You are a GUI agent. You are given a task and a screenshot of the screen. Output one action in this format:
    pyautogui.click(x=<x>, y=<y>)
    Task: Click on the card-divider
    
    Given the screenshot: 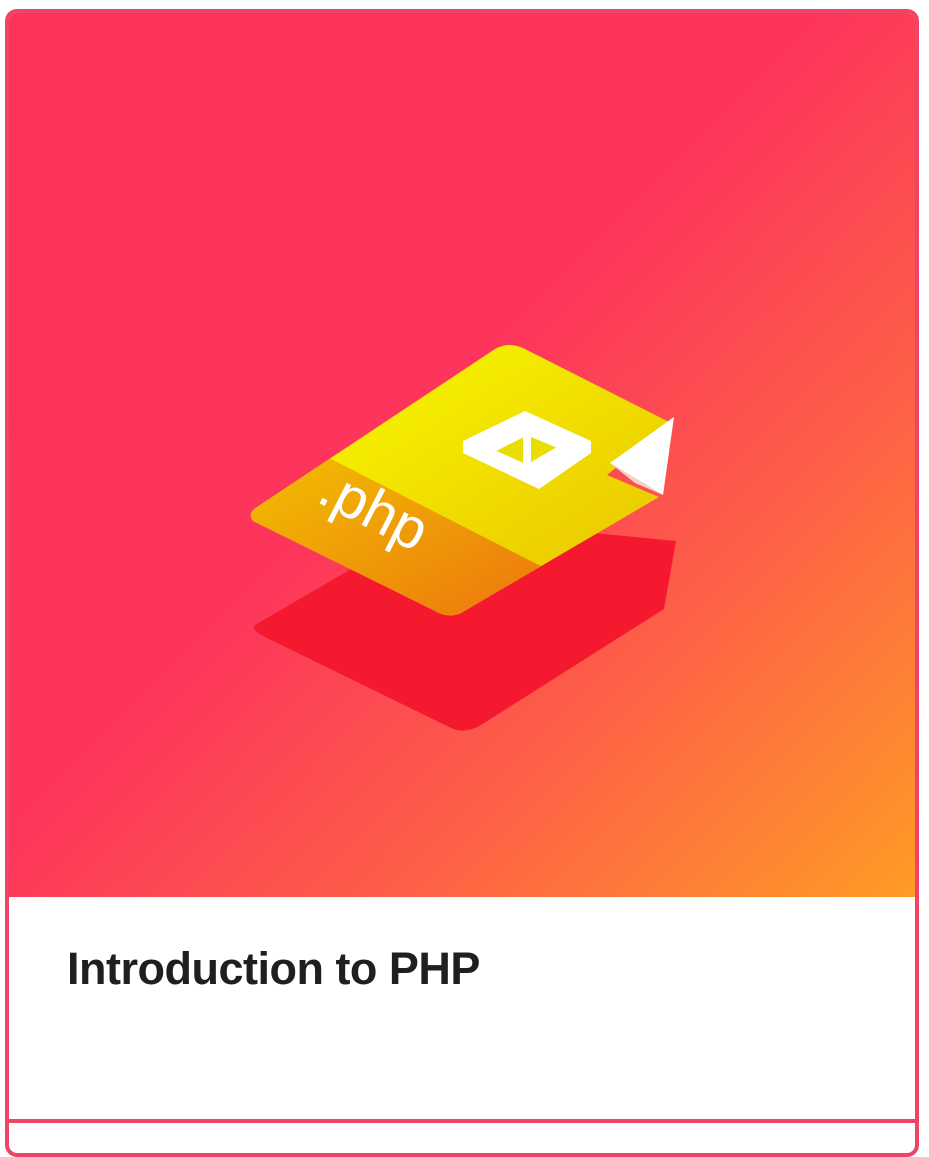 What is the action you would take?
    pyautogui.click(x=462, y=1121)
    